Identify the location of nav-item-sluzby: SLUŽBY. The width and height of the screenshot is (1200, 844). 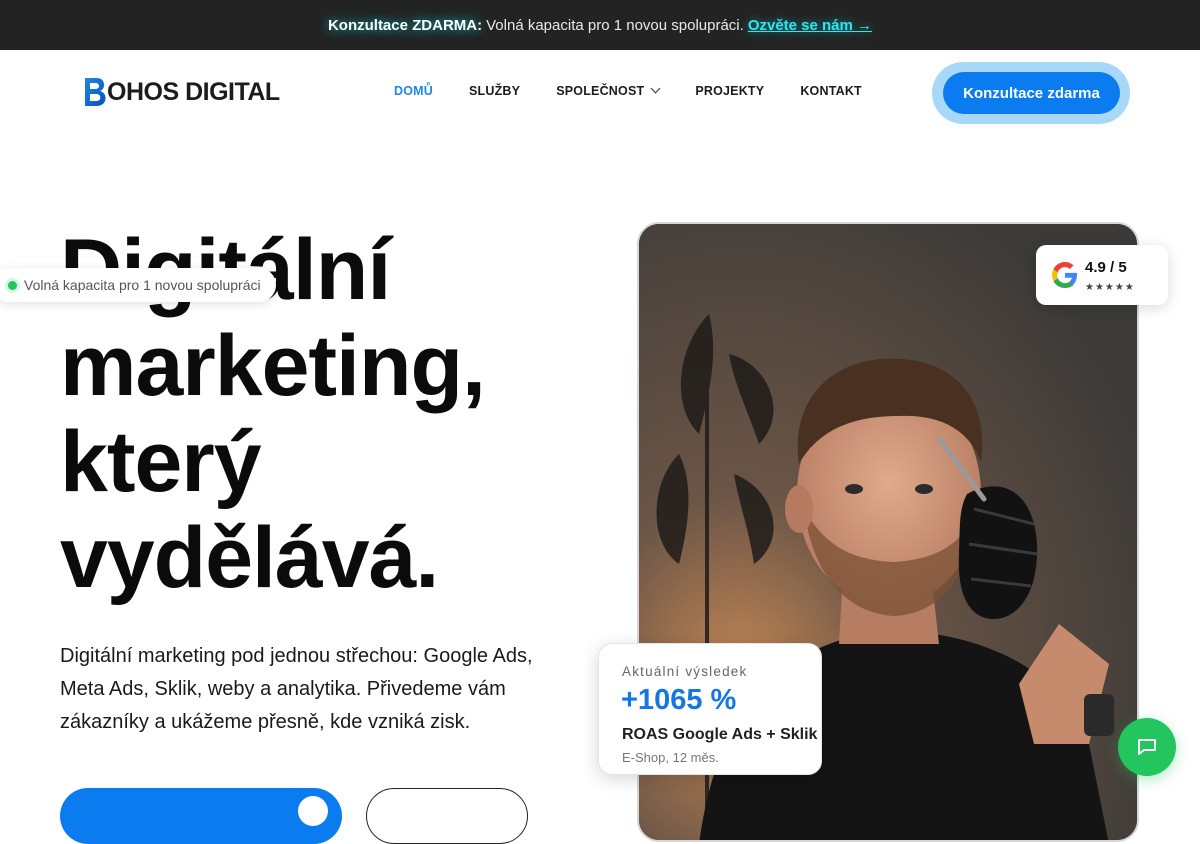
(494, 91).